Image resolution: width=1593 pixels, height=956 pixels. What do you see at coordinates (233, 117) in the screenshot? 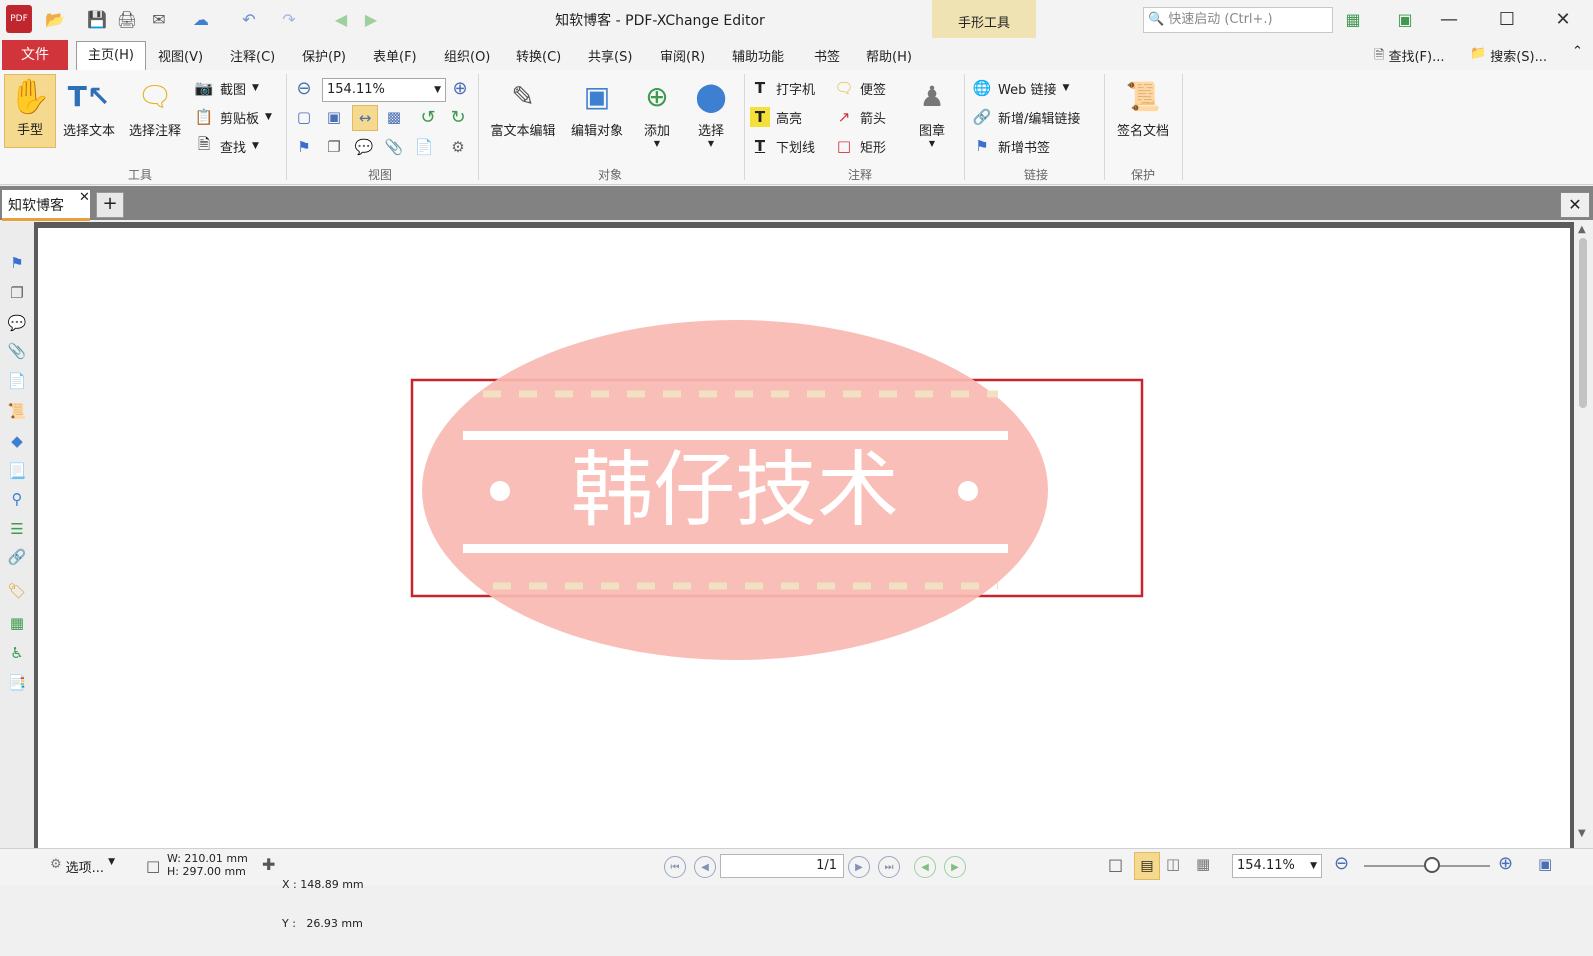
I see `clipboard-button: 📋 剪贴板 ▼` at bounding box center [233, 117].